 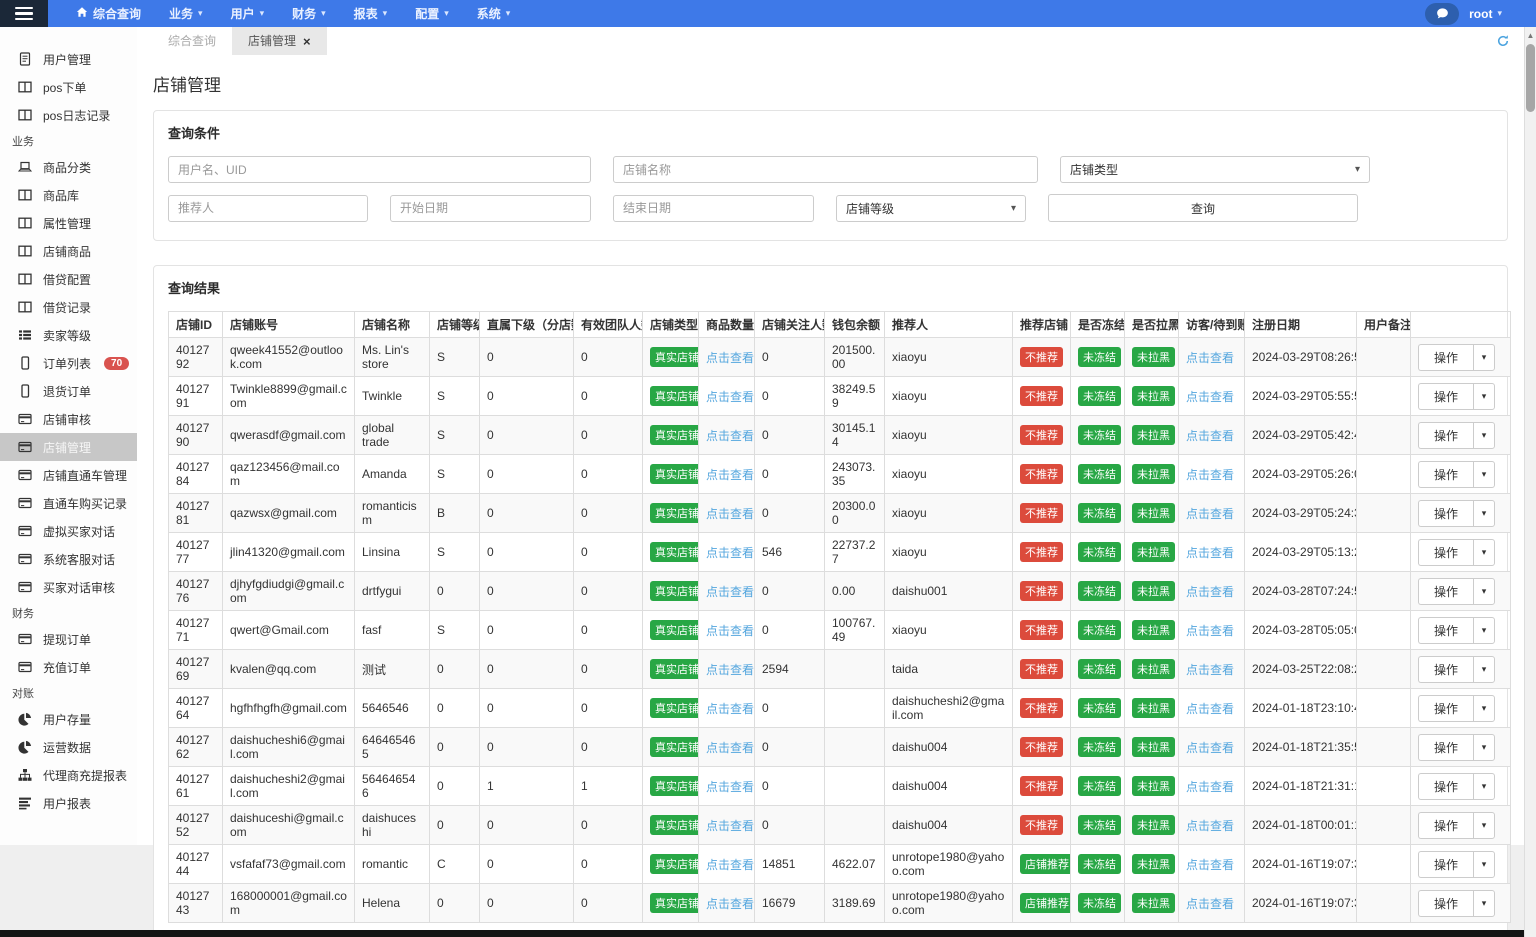 I want to click on start-date-input, so click(x=490, y=208).